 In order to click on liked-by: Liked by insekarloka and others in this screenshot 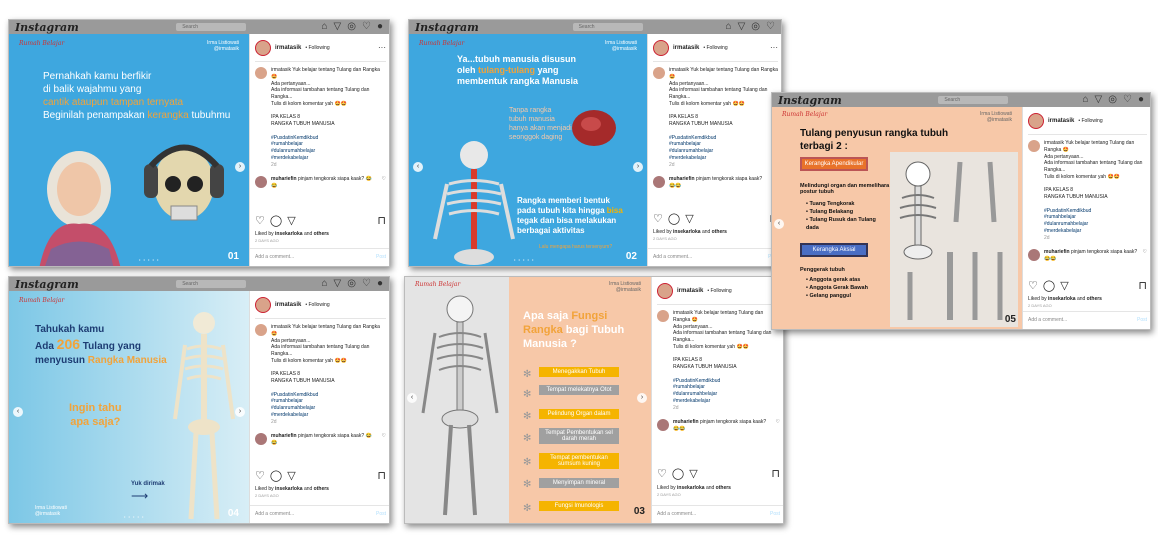, I will do `click(694, 488)`.